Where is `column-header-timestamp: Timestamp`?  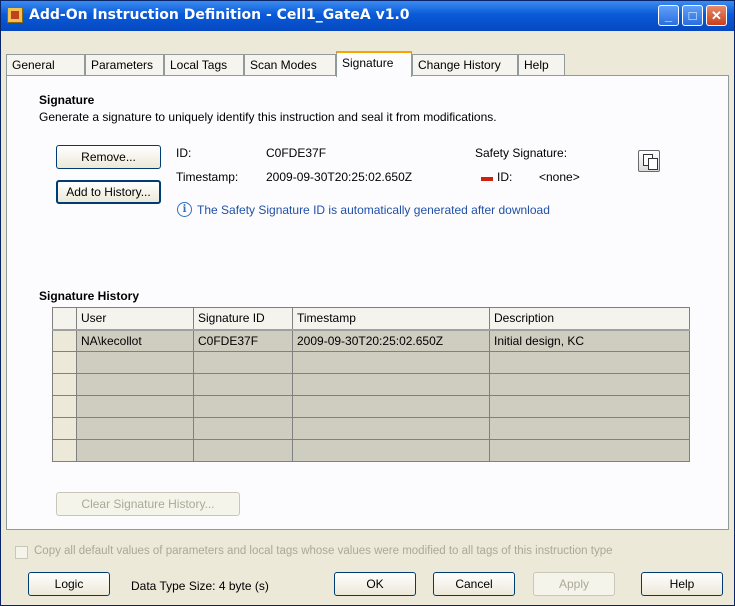 column-header-timestamp: Timestamp is located at coordinates (391, 319).